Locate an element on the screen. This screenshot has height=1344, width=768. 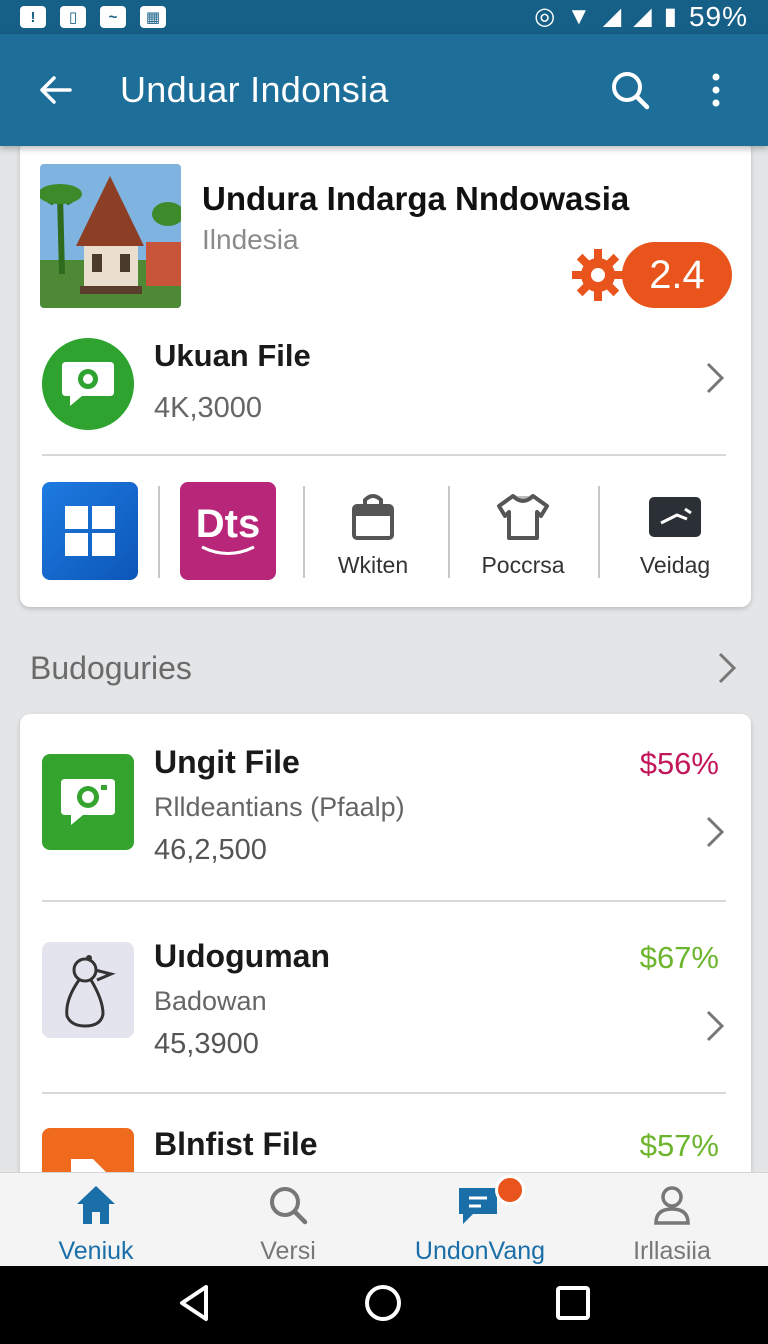
file-row: Ukuan File 4K,3000 is located at coordinates (385, 385).